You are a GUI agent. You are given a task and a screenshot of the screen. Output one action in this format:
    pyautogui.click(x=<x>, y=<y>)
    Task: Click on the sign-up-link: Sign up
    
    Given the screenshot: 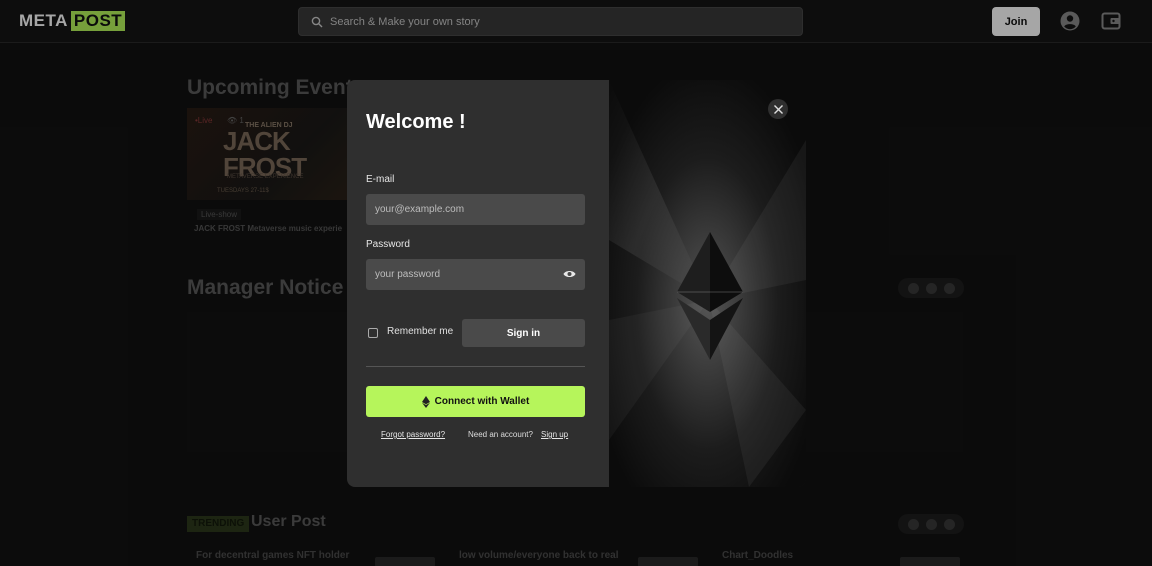 What is the action you would take?
    pyautogui.click(x=554, y=434)
    